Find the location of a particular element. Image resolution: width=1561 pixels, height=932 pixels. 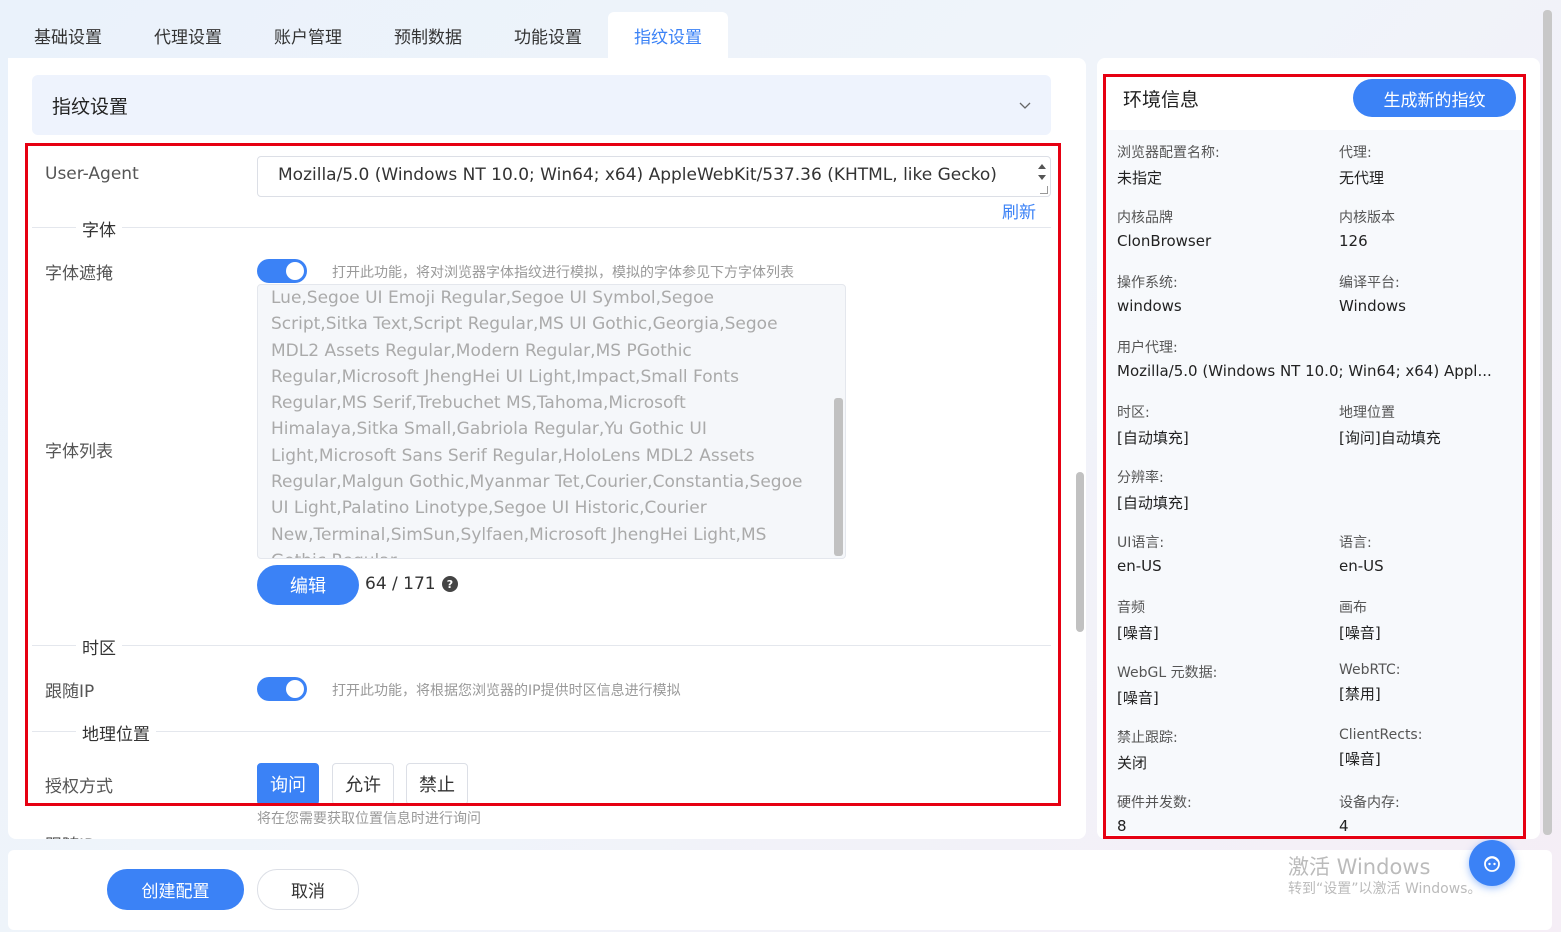

windows-activation-hint: 转到“设置”以激活 Windows。 is located at coordinates (1385, 889).